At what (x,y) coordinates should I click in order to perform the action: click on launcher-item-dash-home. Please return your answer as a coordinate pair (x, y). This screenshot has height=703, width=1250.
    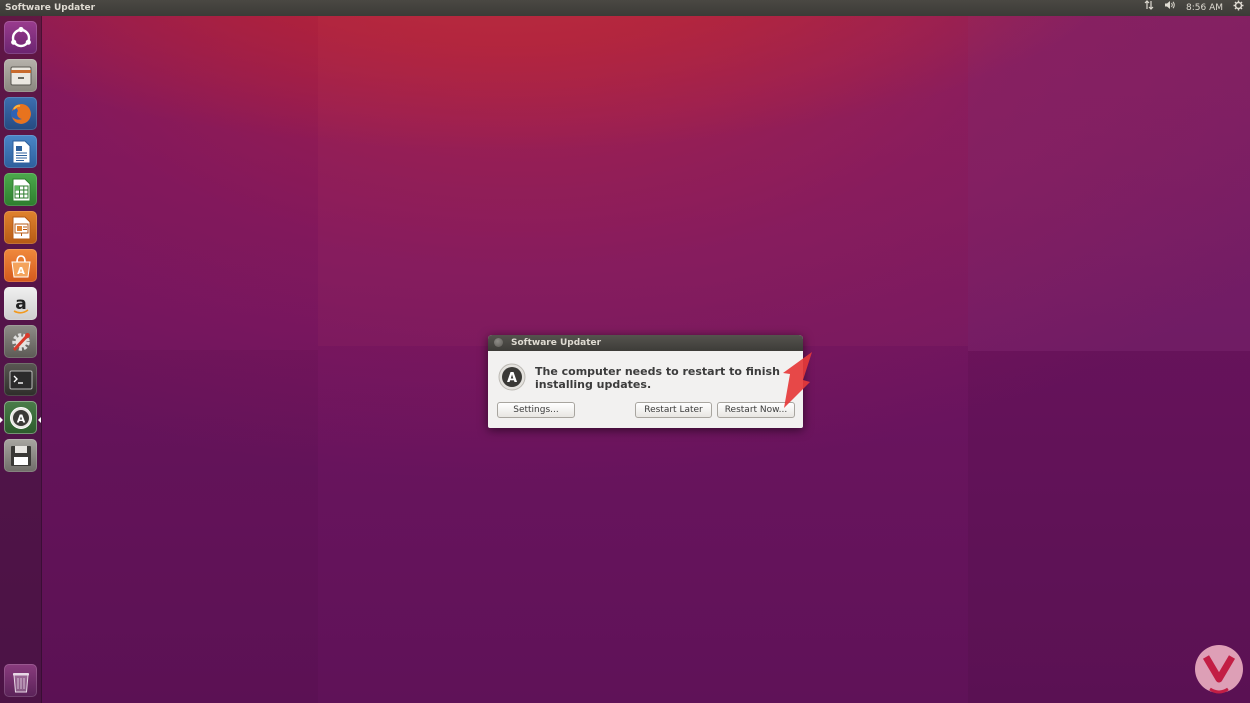
    Looking at the image, I should click on (20, 37).